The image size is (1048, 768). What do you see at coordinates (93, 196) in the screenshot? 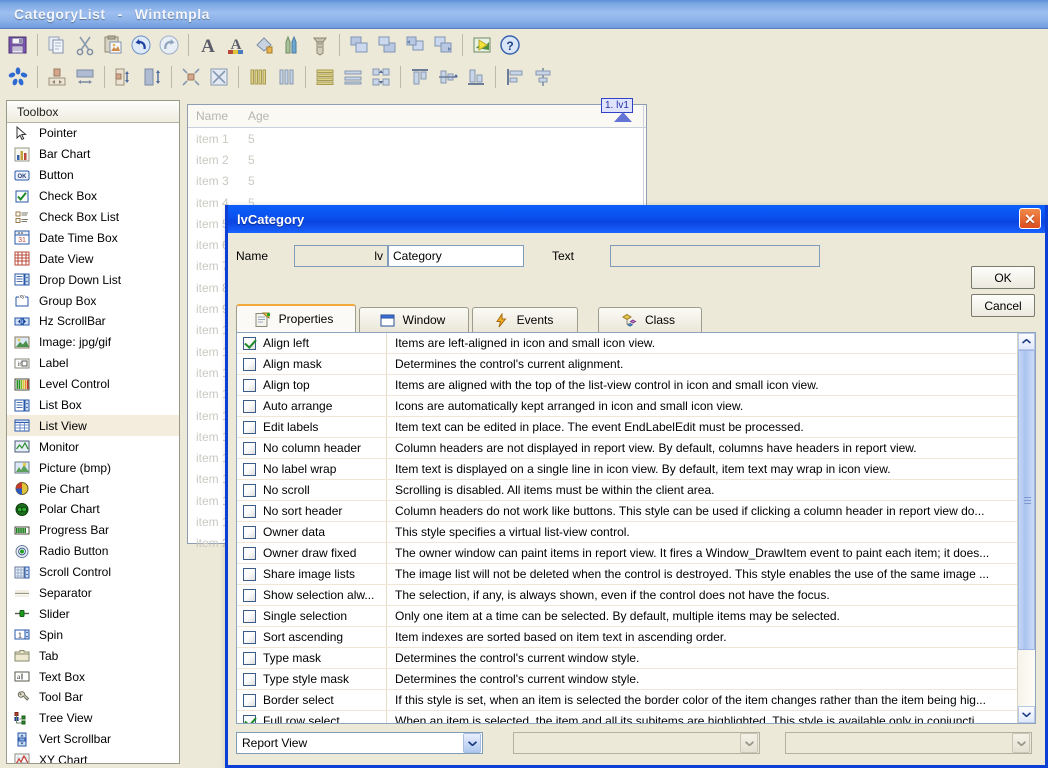
I see `toolbox-item-check-box: Check Box` at bounding box center [93, 196].